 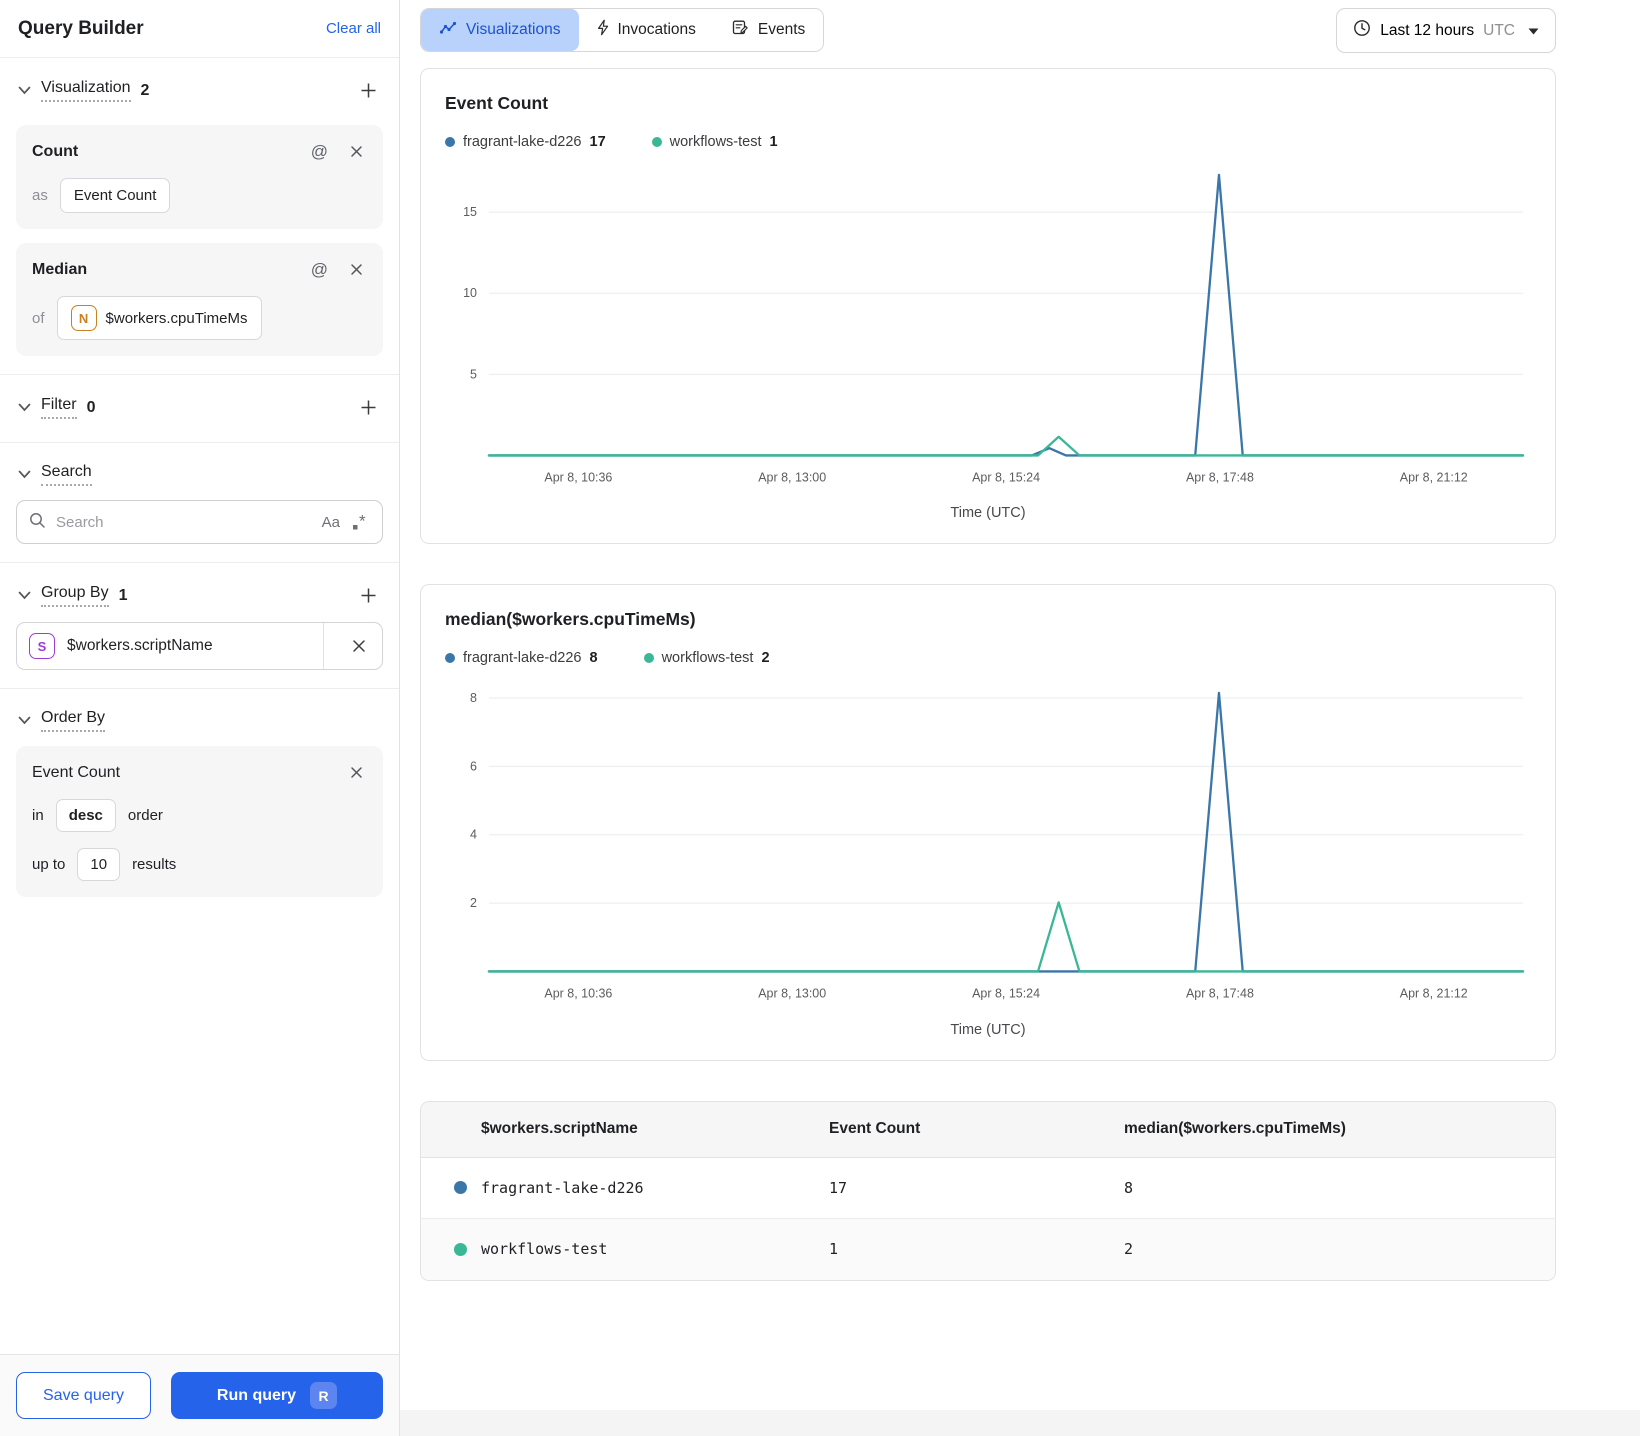 What do you see at coordinates (646, 30) in the screenshot?
I see `tab-invocations: Invocations` at bounding box center [646, 30].